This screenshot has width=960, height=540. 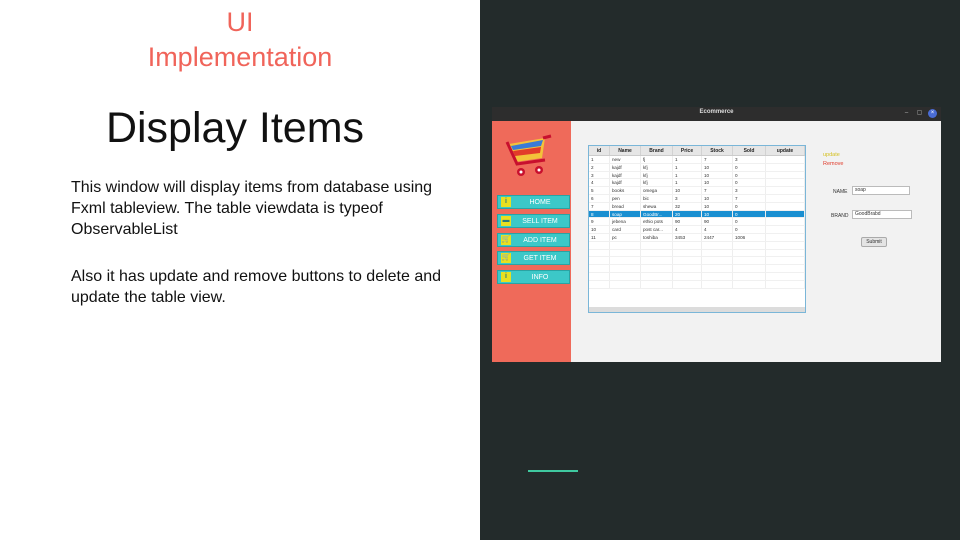 What do you see at coordinates (240, 57) in the screenshot?
I see `slide-kicker-sub: Implementation` at bounding box center [240, 57].